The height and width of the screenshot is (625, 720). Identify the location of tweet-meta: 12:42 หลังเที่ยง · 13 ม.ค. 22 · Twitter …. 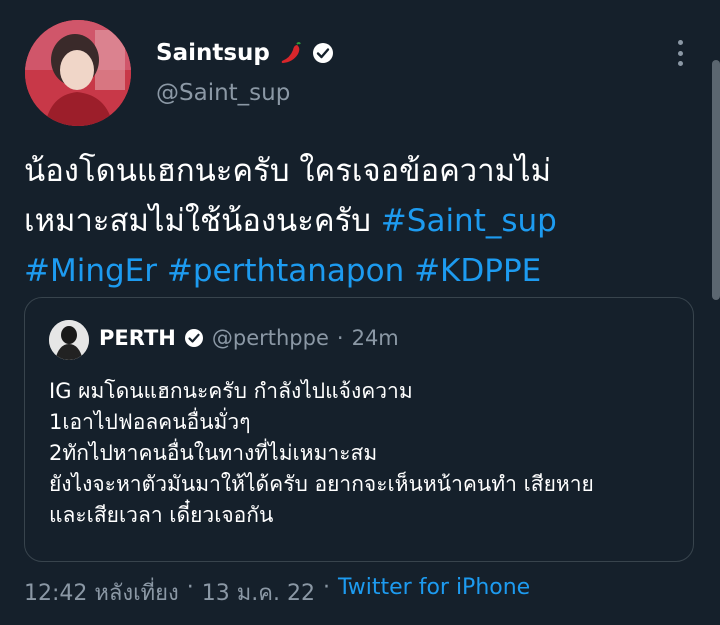
(277, 592).